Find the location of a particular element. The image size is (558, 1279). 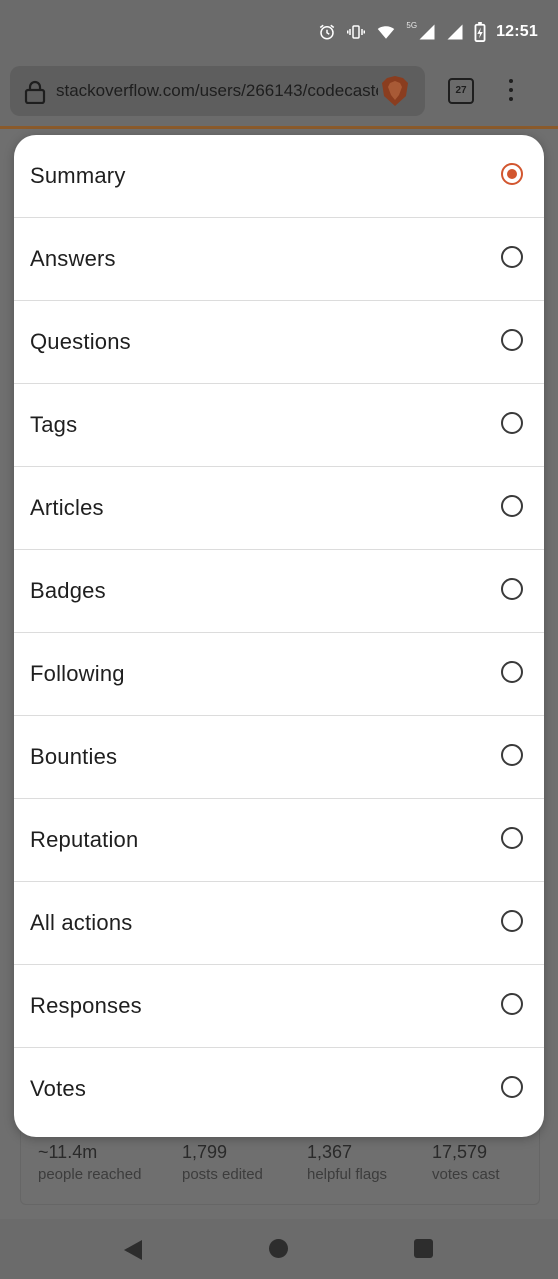

more-vert-icon is located at coordinates (511, 91).